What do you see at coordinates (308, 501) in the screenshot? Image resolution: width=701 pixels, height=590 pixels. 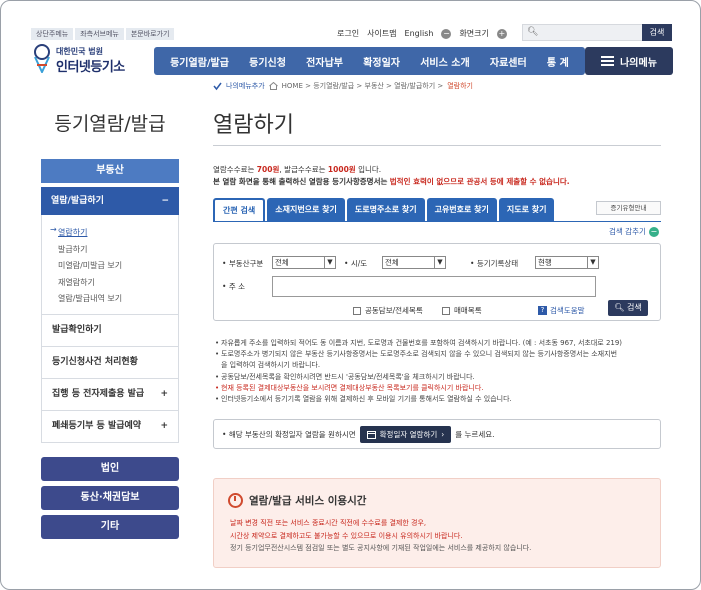 I see `notice-title: 열람/발급 서비스 이용시간` at bounding box center [308, 501].